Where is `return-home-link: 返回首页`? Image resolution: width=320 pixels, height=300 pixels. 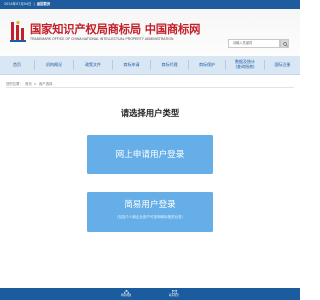
return-home-link: 返回首页 is located at coordinates (44, 4).